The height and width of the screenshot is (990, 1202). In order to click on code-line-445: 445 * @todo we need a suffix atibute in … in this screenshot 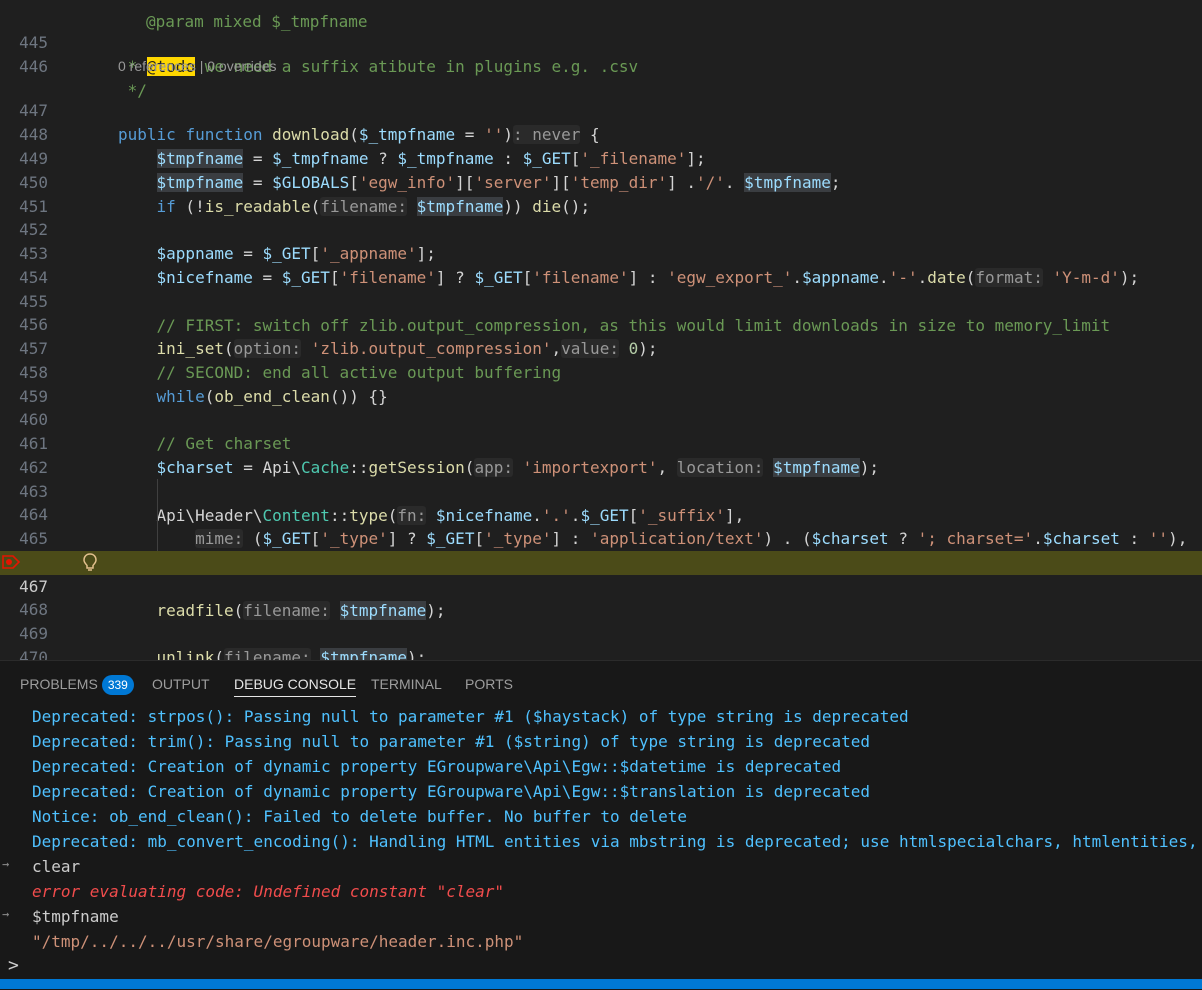, I will do `click(601, 41)`.